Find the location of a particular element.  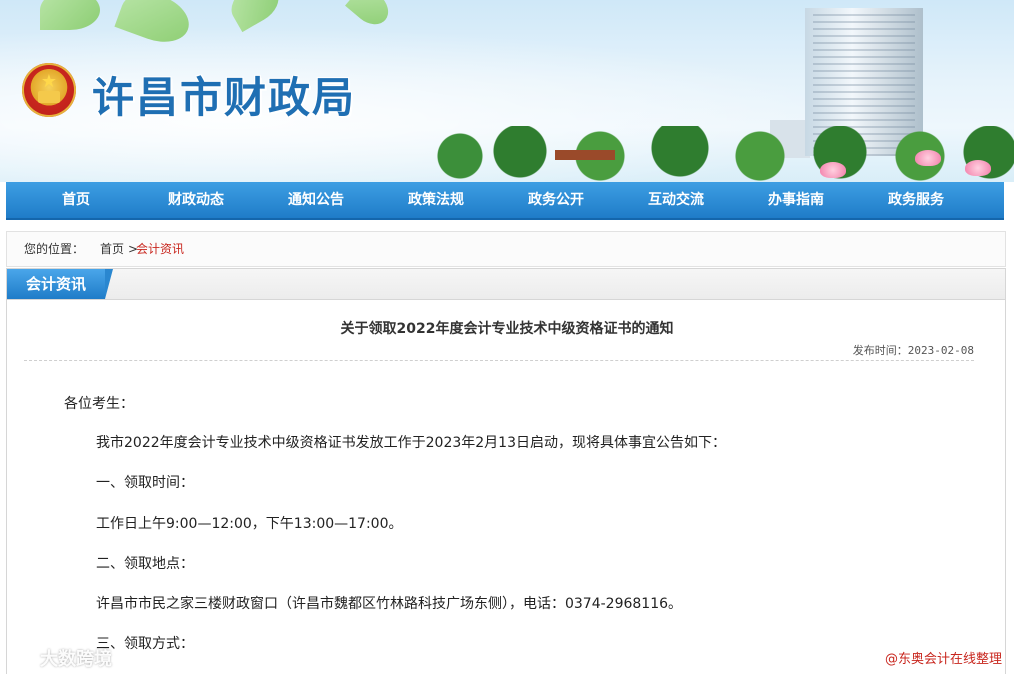

nav-item-notices: 通知公告 is located at coordinates (316, 200).